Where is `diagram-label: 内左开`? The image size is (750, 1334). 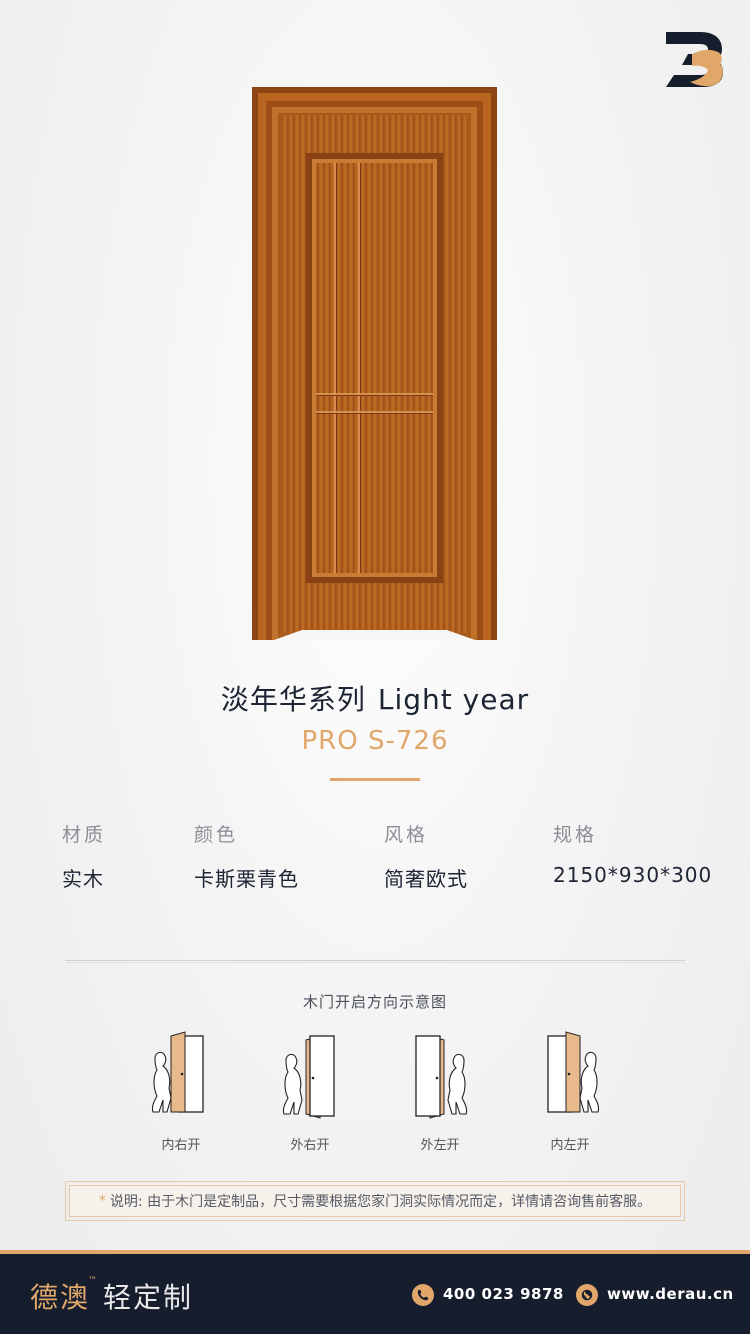 diagram-label: 内左开 is located at coordinates (570, 1145).